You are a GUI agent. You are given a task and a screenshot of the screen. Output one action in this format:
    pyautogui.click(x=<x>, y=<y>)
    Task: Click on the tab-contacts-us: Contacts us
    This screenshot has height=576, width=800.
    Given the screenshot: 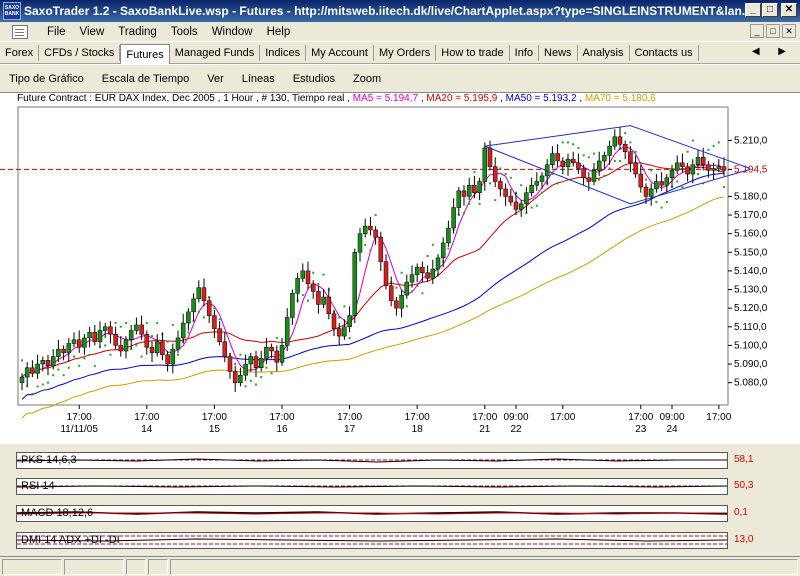 What is the action you would take?
    pyautogui.click(x=664, y=52)
    